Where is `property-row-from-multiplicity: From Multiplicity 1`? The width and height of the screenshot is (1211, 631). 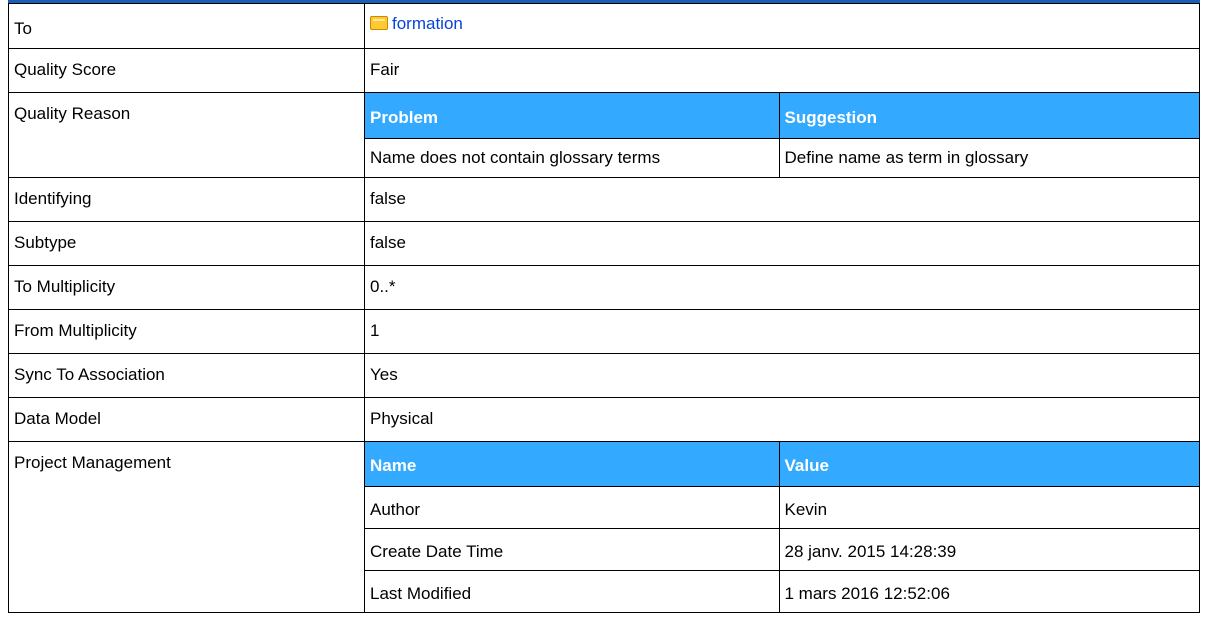 property-row-from-multiplicity: From Multiplicity 1 is located at coordinates (604, 331).